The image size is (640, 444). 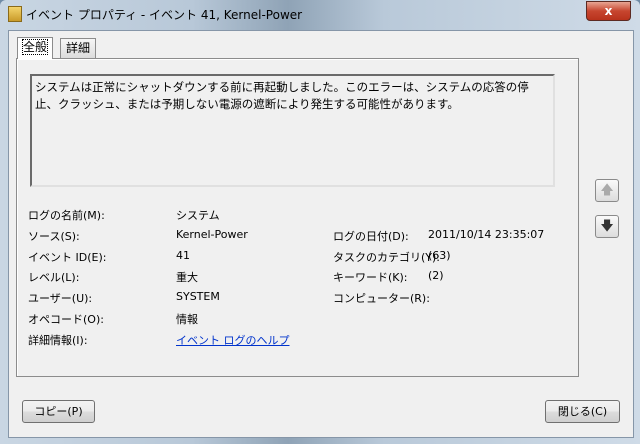 What do you see at coordinates (66, 215) in the screenshot?
I see `log-name-label: ログの名前(M):` at bounding box center [66, 215].